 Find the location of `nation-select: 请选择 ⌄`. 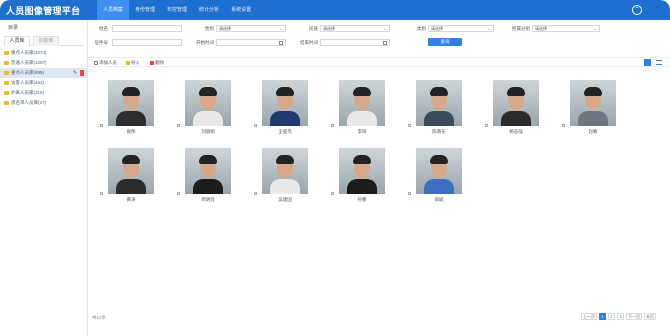

nation-select: 请选择 ⌄ is located at coordinates (355, 28).